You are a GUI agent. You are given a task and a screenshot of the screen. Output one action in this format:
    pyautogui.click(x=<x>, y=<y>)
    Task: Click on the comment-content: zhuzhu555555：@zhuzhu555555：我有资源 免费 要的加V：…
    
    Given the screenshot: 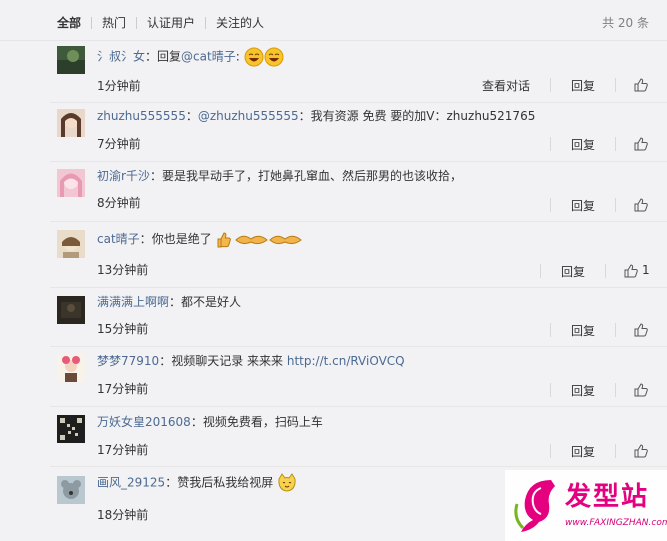 What is the action you would take?
    pyautogui.click(x=316, y=116)
    